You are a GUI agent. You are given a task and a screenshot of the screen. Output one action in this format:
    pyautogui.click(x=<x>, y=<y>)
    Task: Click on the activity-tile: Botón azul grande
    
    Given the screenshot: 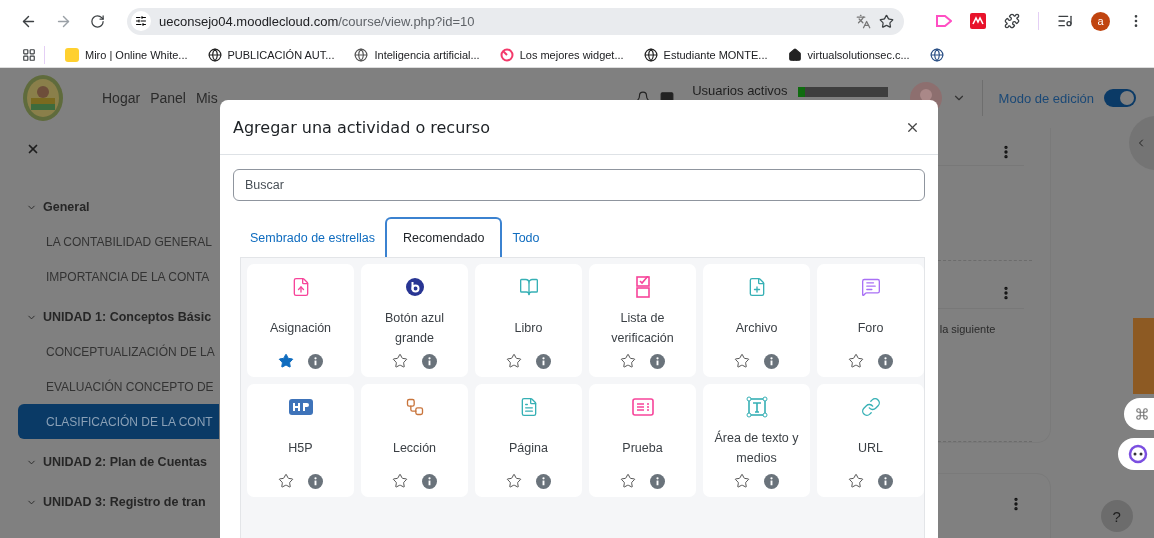 What is the action you would take?
    pyautogui.click(x=414, y=320)
    